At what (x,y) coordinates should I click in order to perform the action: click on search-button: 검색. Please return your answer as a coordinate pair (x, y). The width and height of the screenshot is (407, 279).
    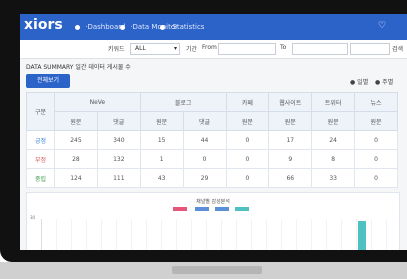
    Looking at the image, I should click on (397, 48).